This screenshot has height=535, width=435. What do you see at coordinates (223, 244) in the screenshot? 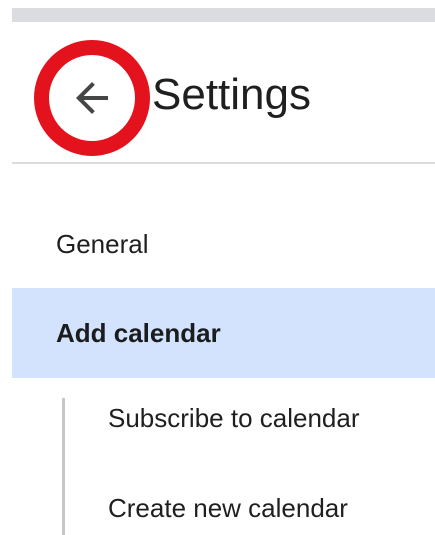
I see `nav-item-general: General` at bounding box center [223, 244].